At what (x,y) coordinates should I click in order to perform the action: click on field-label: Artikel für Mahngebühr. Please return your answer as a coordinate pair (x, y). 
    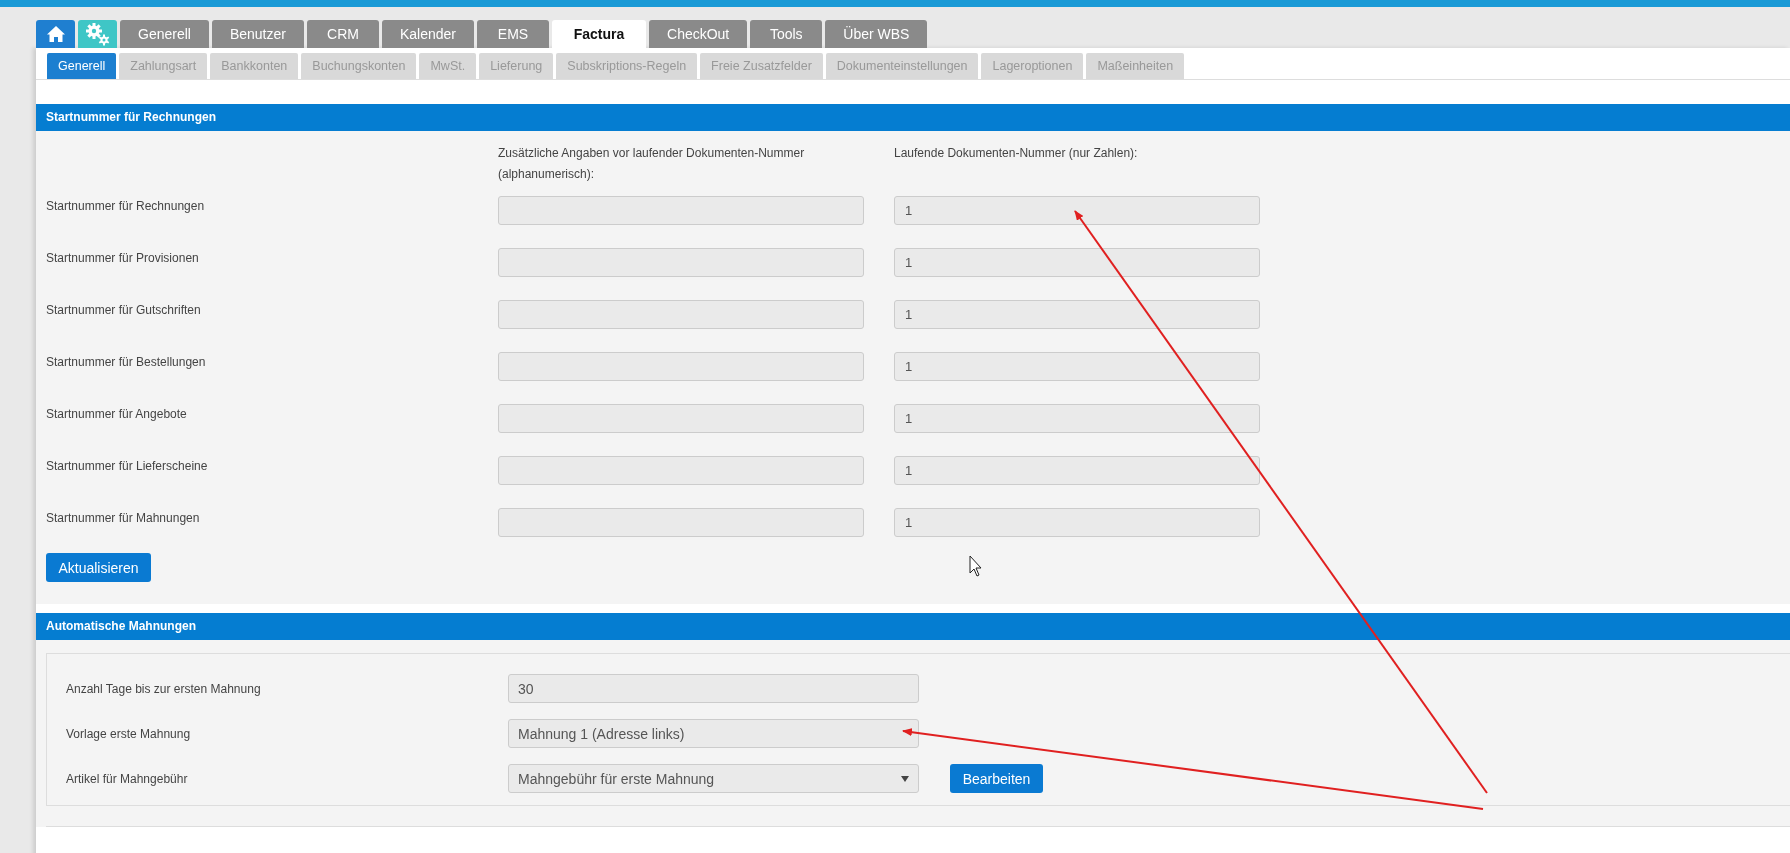
    Looking at the image, I should click on (127, 778).